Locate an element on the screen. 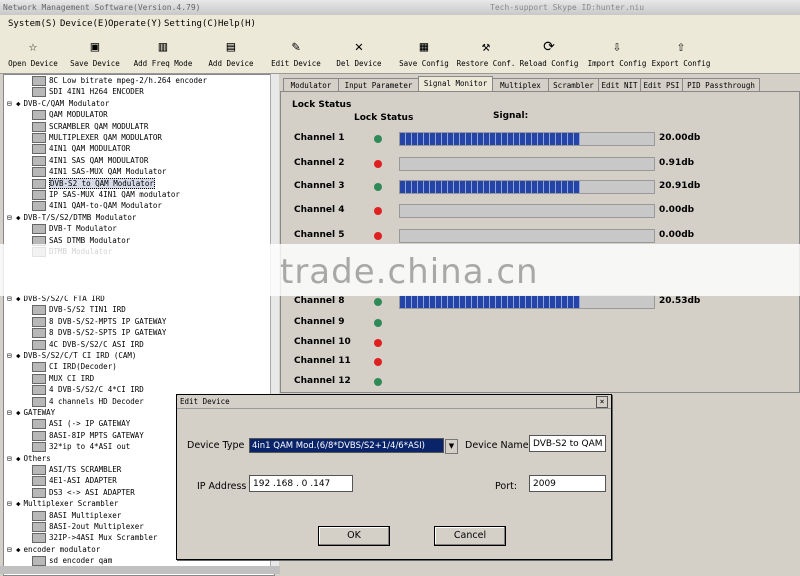 This screenshot has width=800, height=576. cancel-button: Cancel is located at coordinates (470, 536).